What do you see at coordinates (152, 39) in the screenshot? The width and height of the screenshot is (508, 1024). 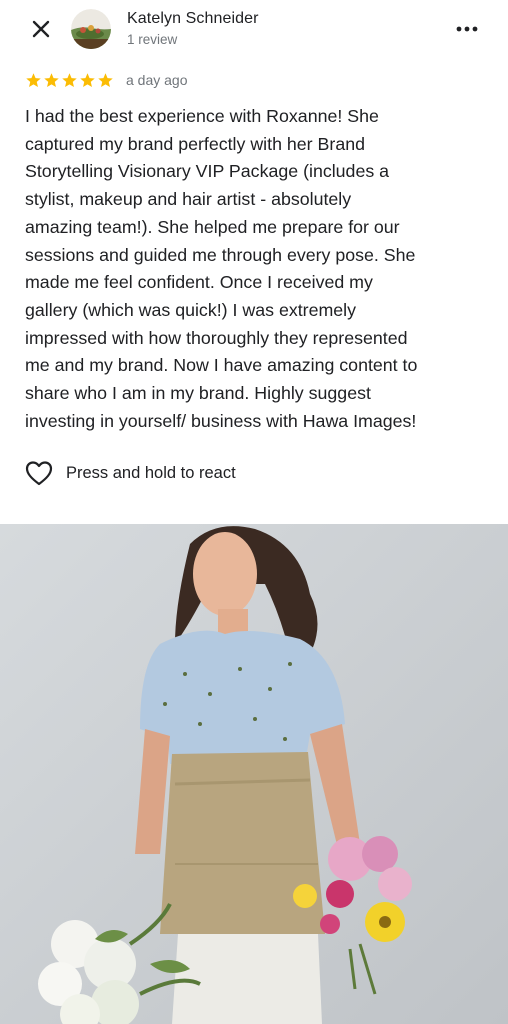 I see `author-review-count: 1 review` at bounding box center [152, 39].